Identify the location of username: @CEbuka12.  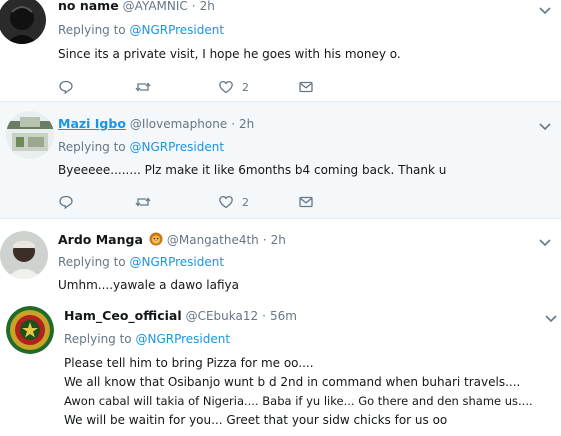
(222, 316).